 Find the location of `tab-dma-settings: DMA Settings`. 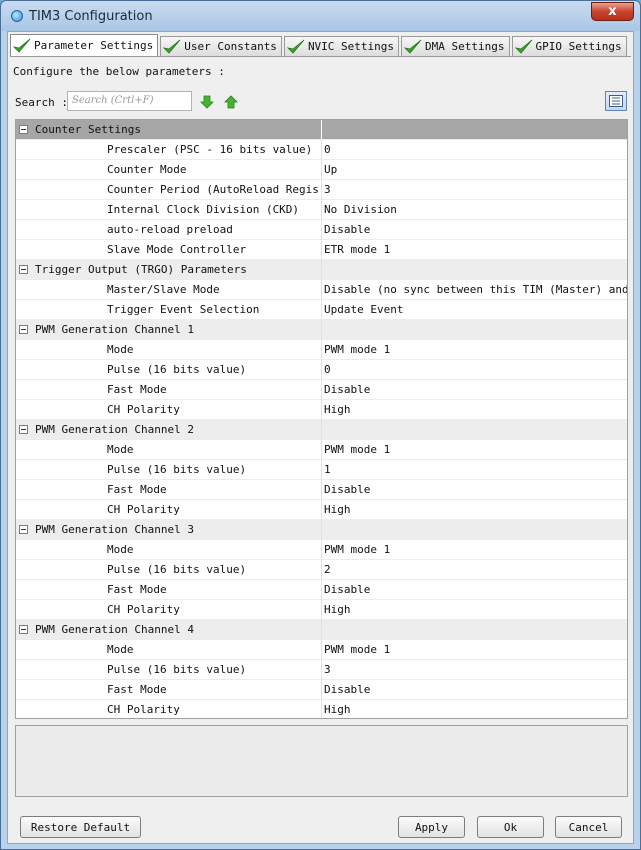

tab-dma-settings: DMA Settings is located at coordinates (455, 46).